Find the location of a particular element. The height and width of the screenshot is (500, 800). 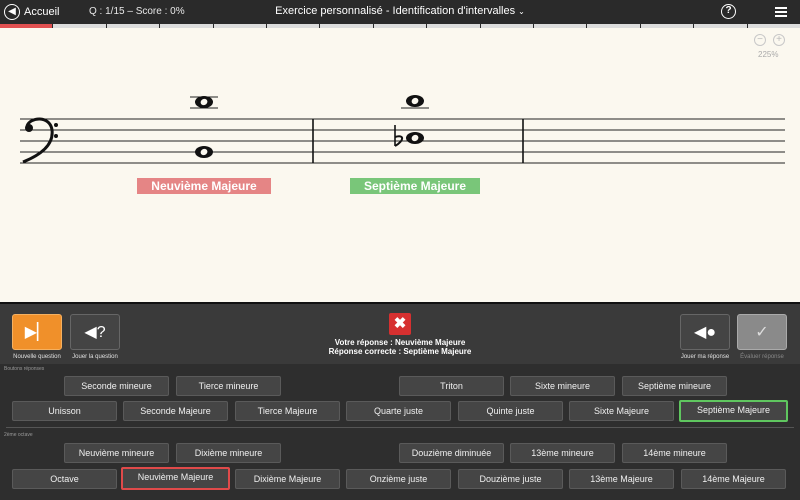

answer-button: Seconde Majeure is located at coordinates (175, 411).